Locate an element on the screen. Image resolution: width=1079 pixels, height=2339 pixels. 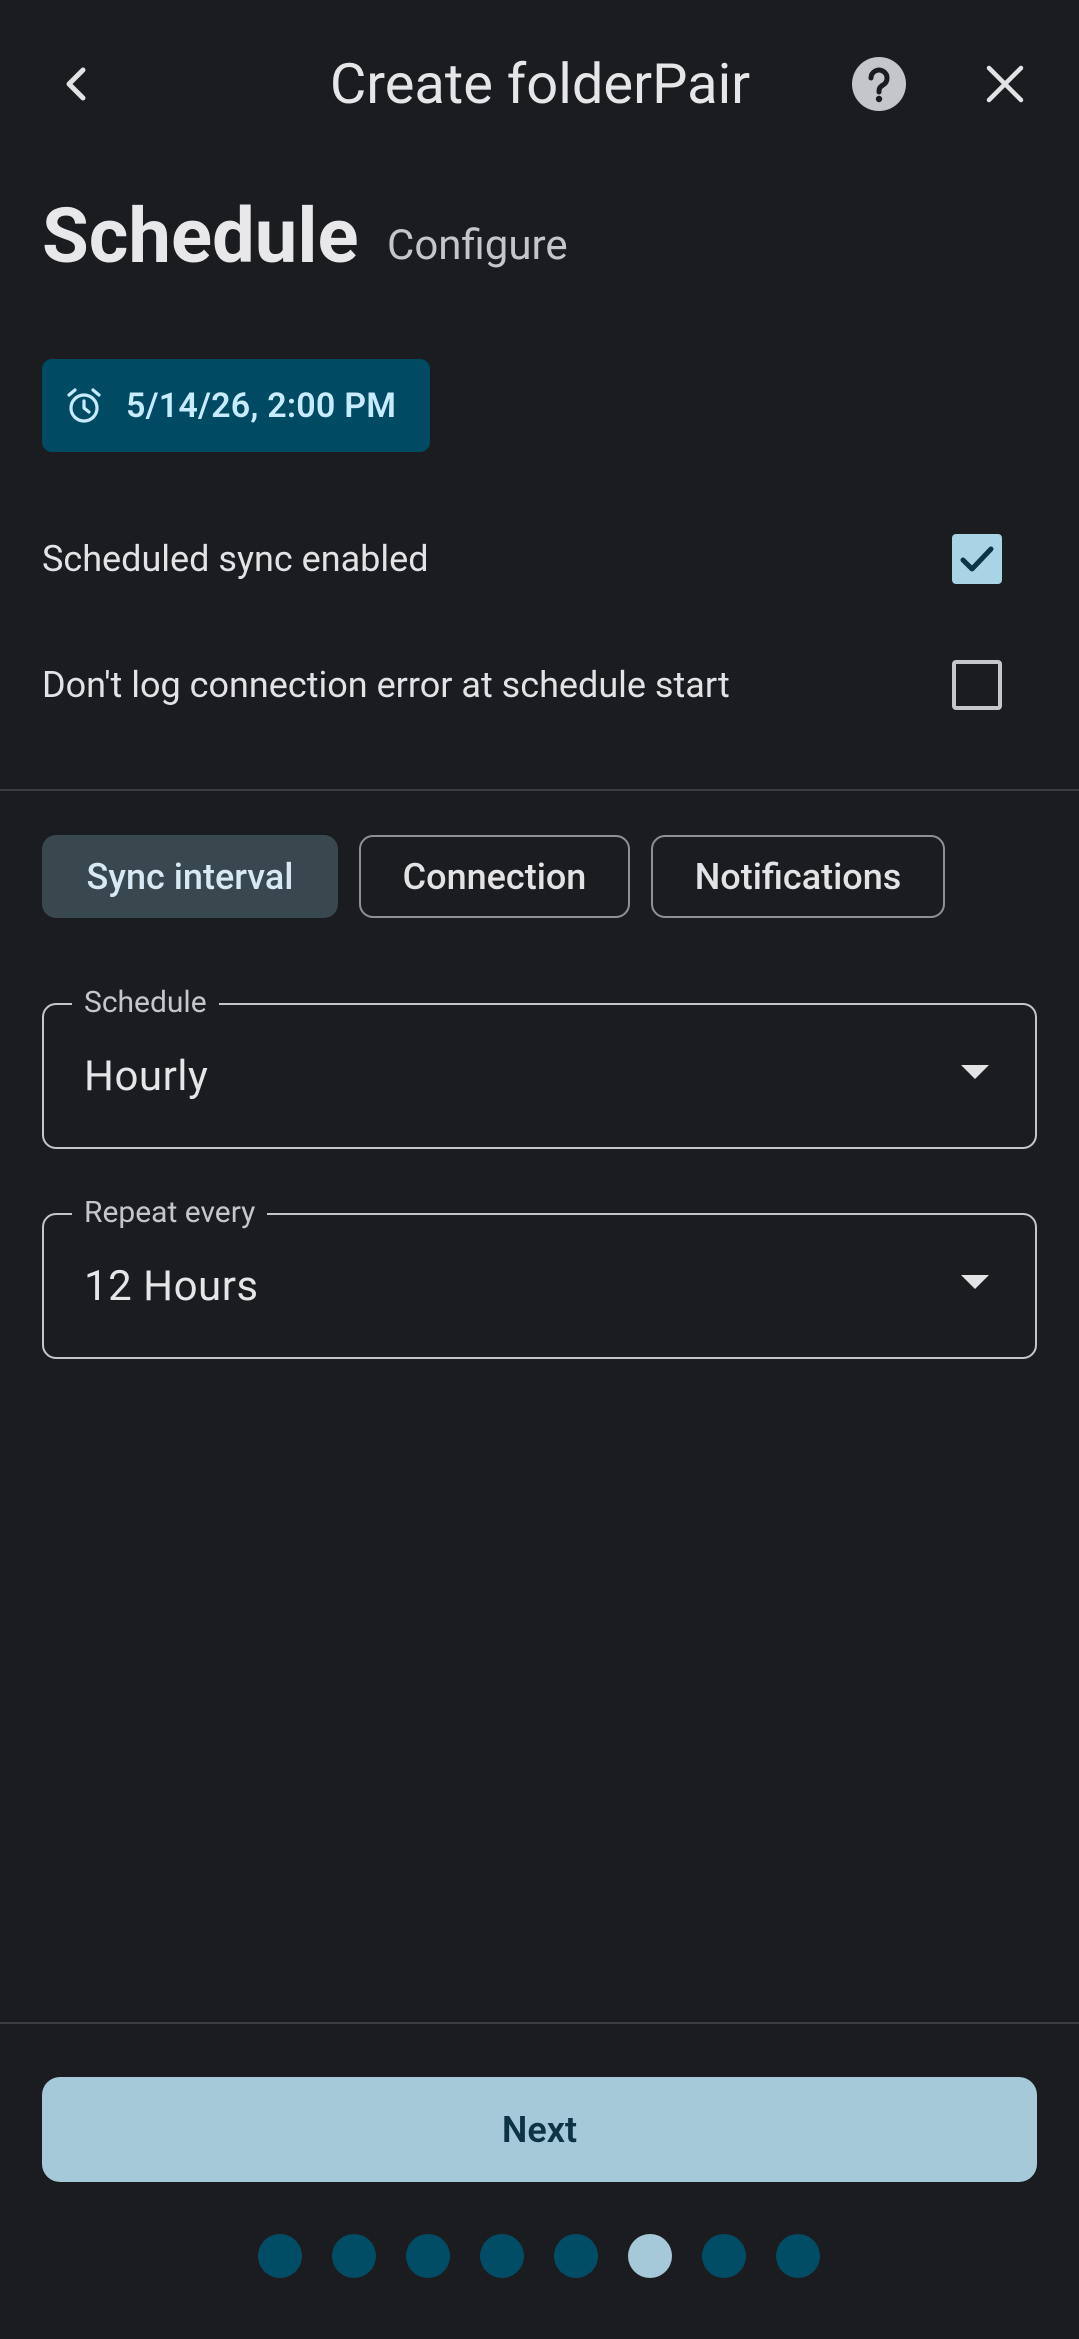
page-subtitle: Configure is located at coordinates (477, 245).